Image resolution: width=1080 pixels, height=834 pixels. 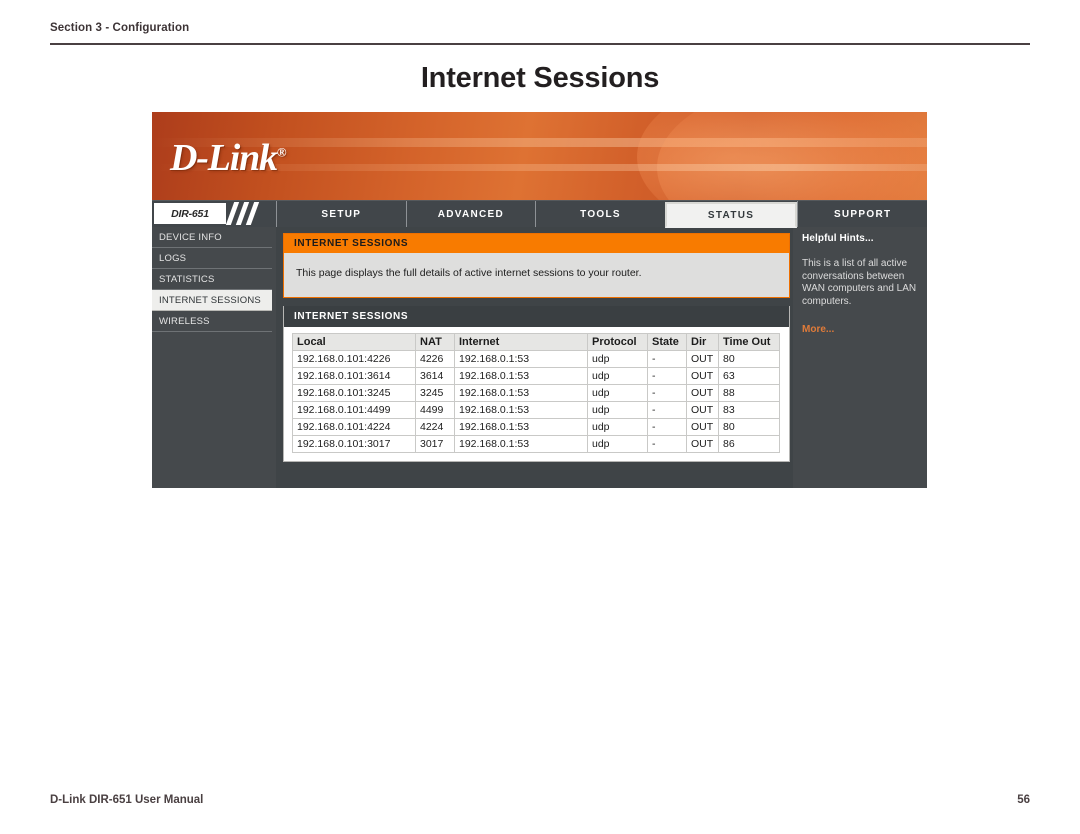 I want to click on section-label: Section 3 - Configuration, so click(x=120, y=28).